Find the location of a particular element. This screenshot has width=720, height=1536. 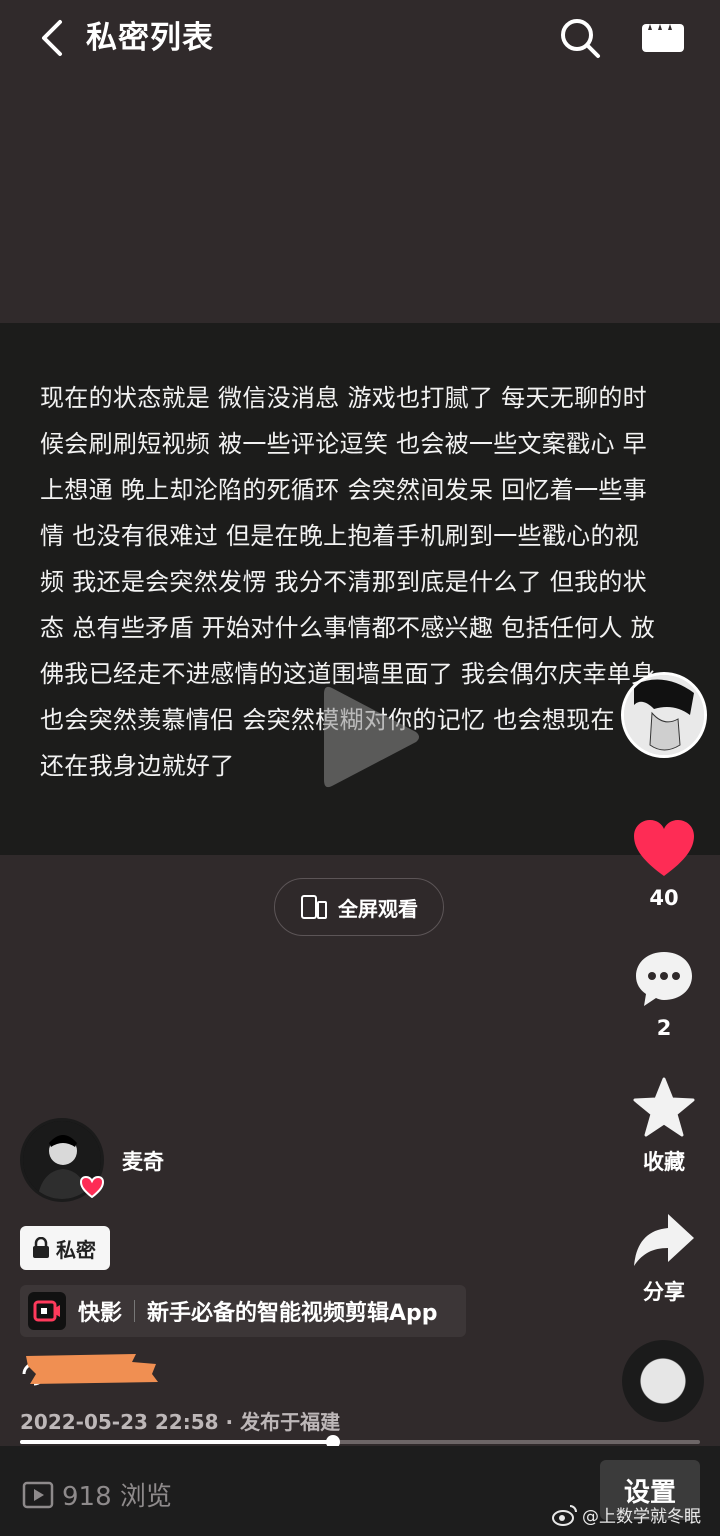

favorite-label: 收藏 is located at coordinates (664, 1162).